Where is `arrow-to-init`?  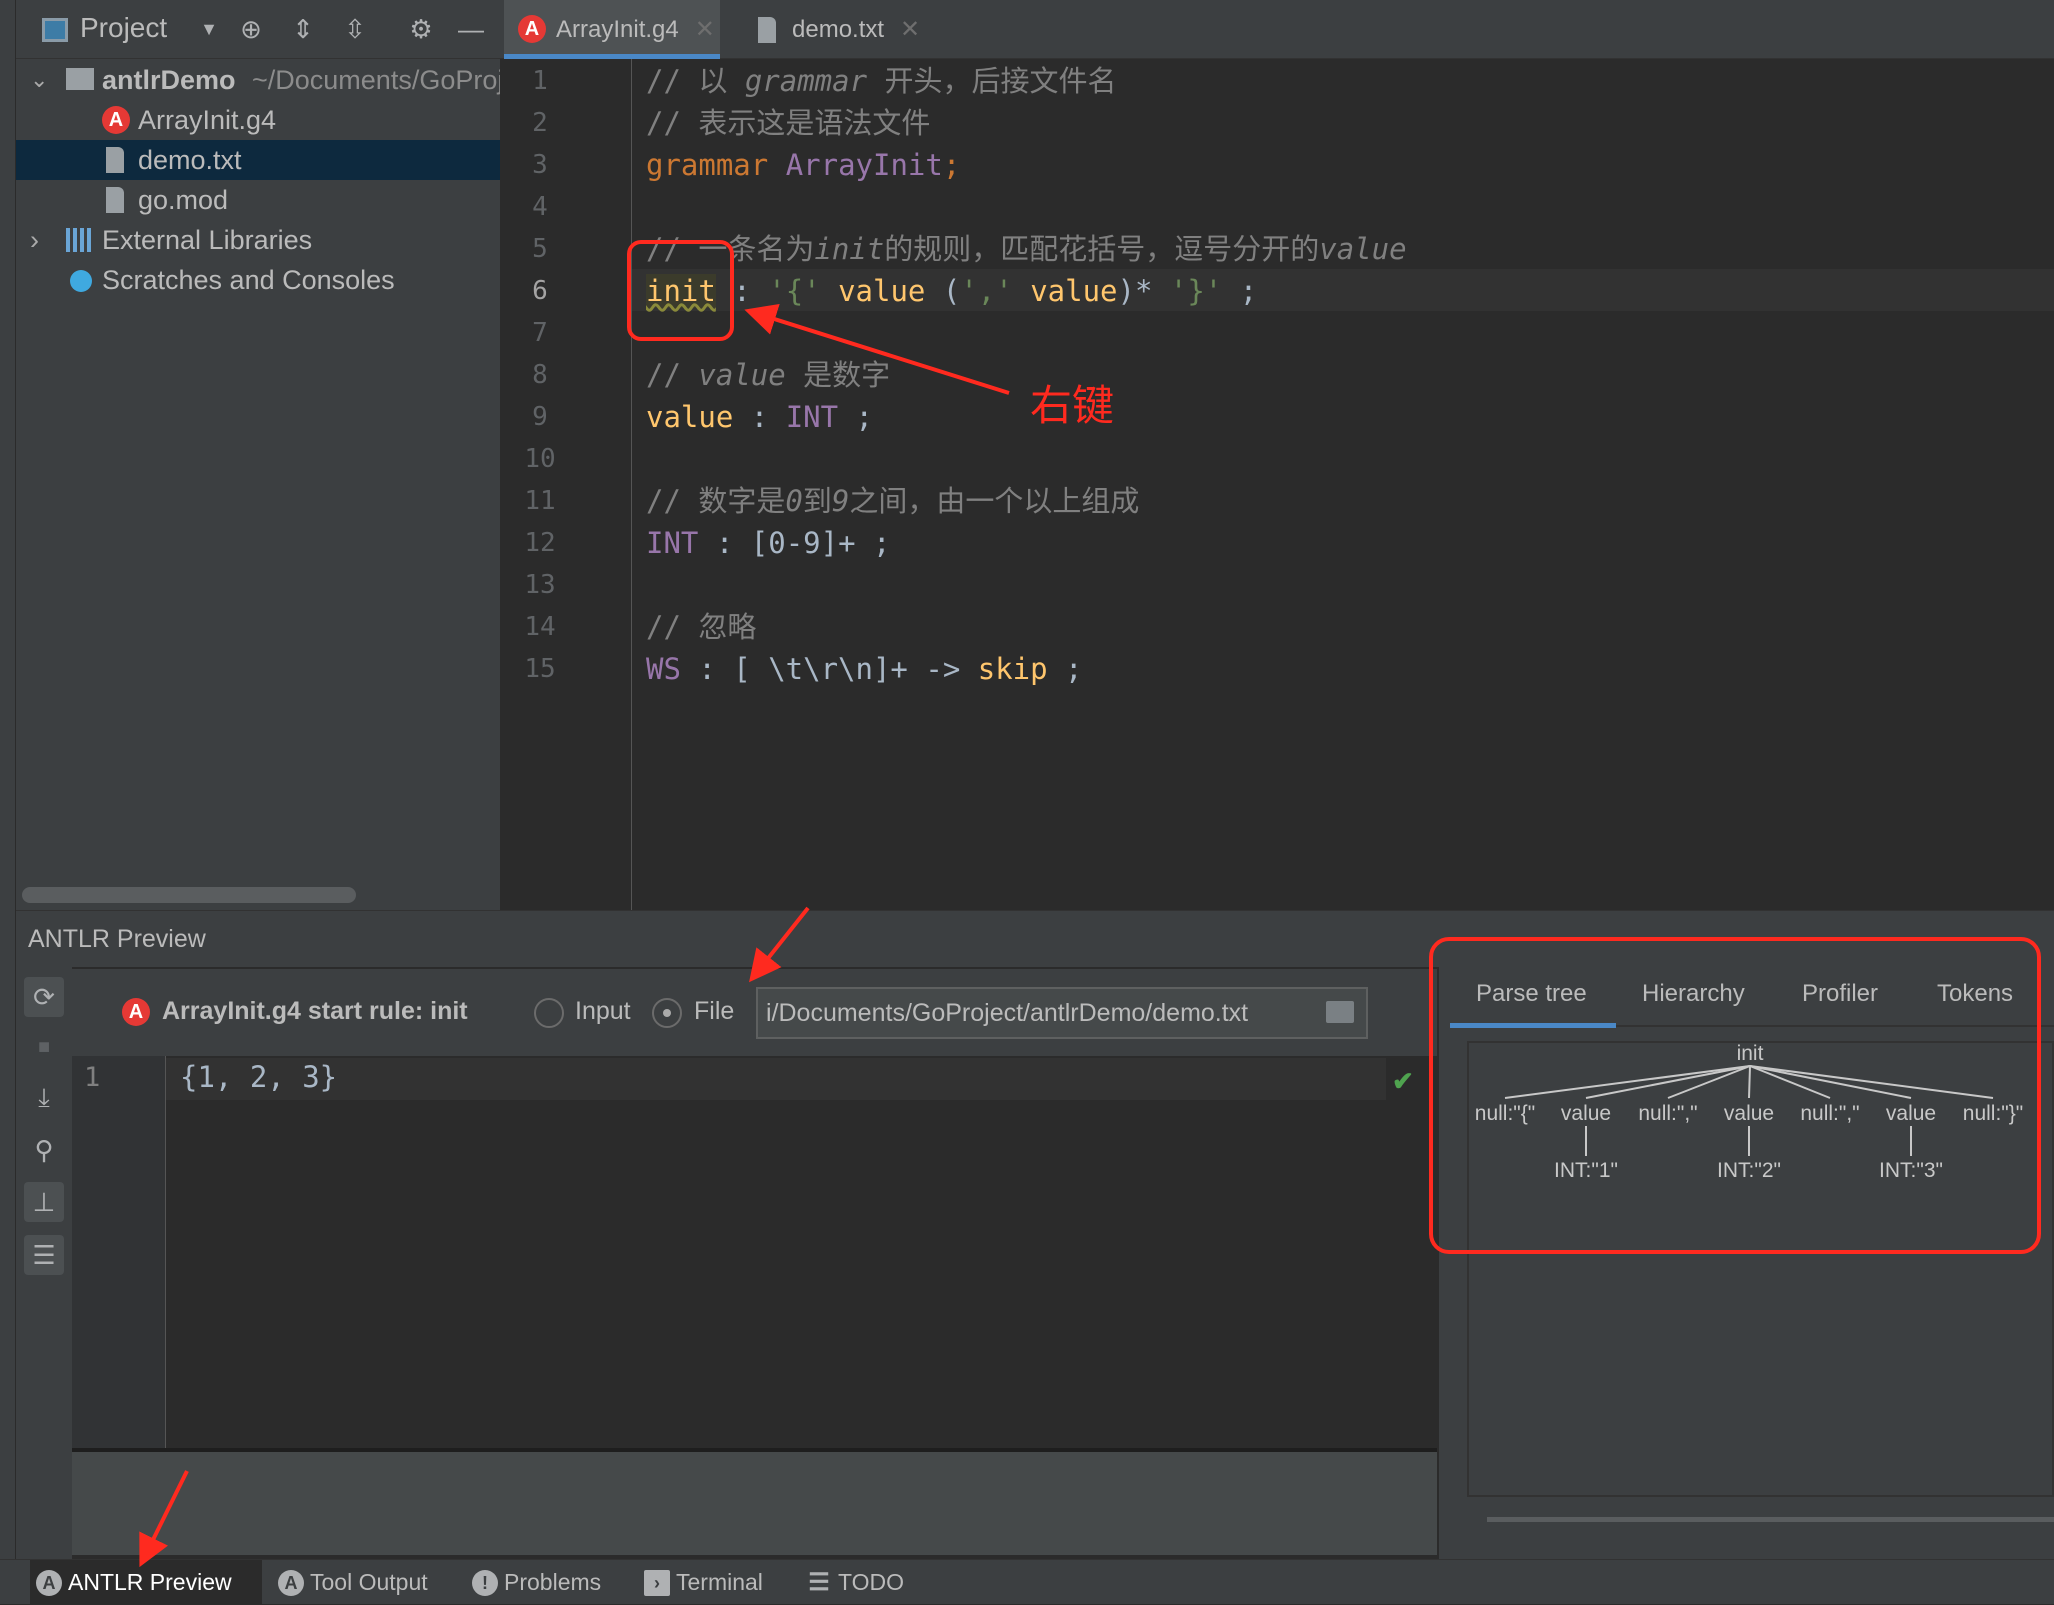
arrow-to-init is located at coordinates (877, 349).